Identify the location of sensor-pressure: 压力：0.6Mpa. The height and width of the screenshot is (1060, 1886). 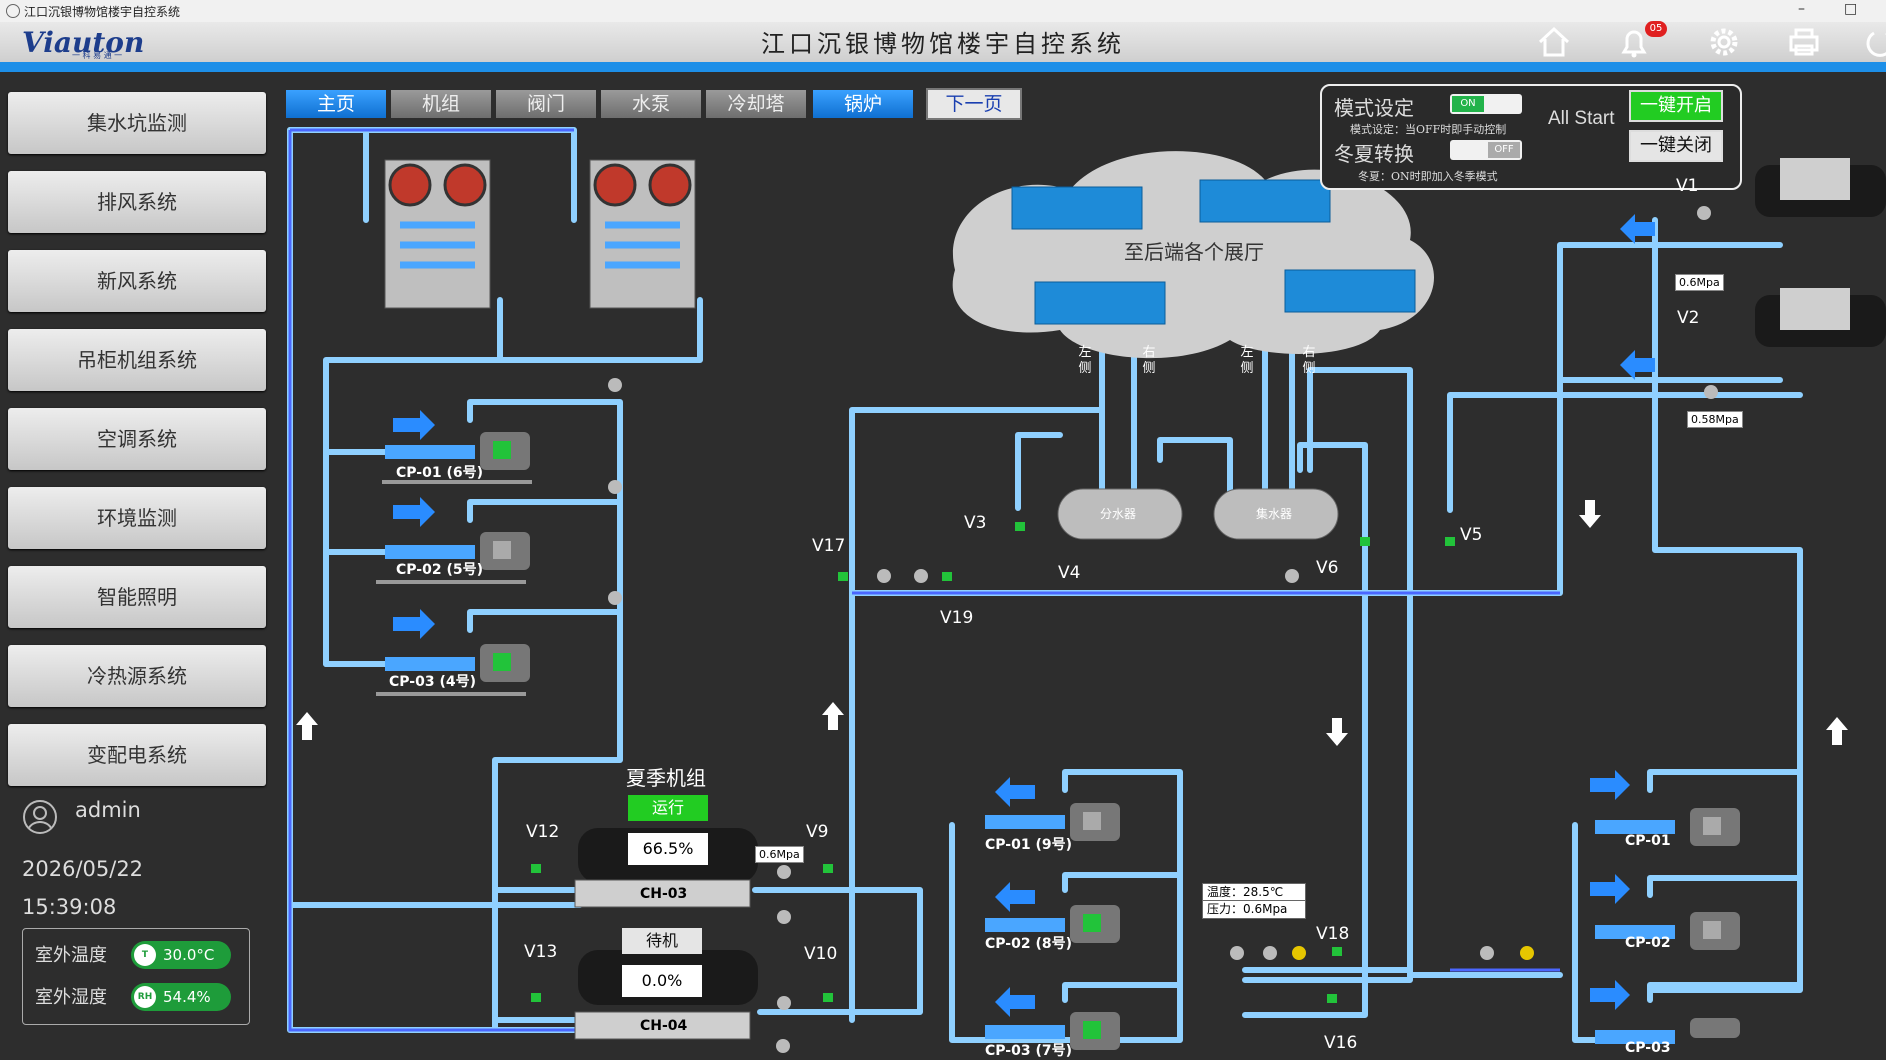
(1254, 909).